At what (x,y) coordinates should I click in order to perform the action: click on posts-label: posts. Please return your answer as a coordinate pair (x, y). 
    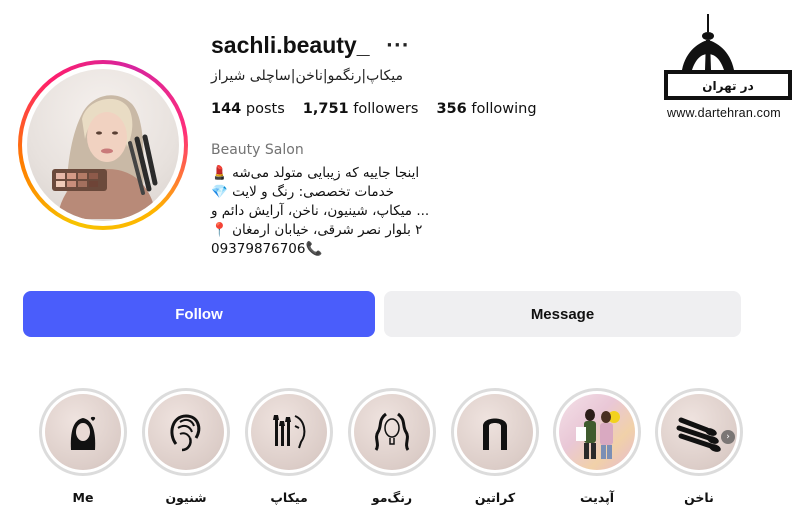
    Looking at the image, I should click on (265, 109).